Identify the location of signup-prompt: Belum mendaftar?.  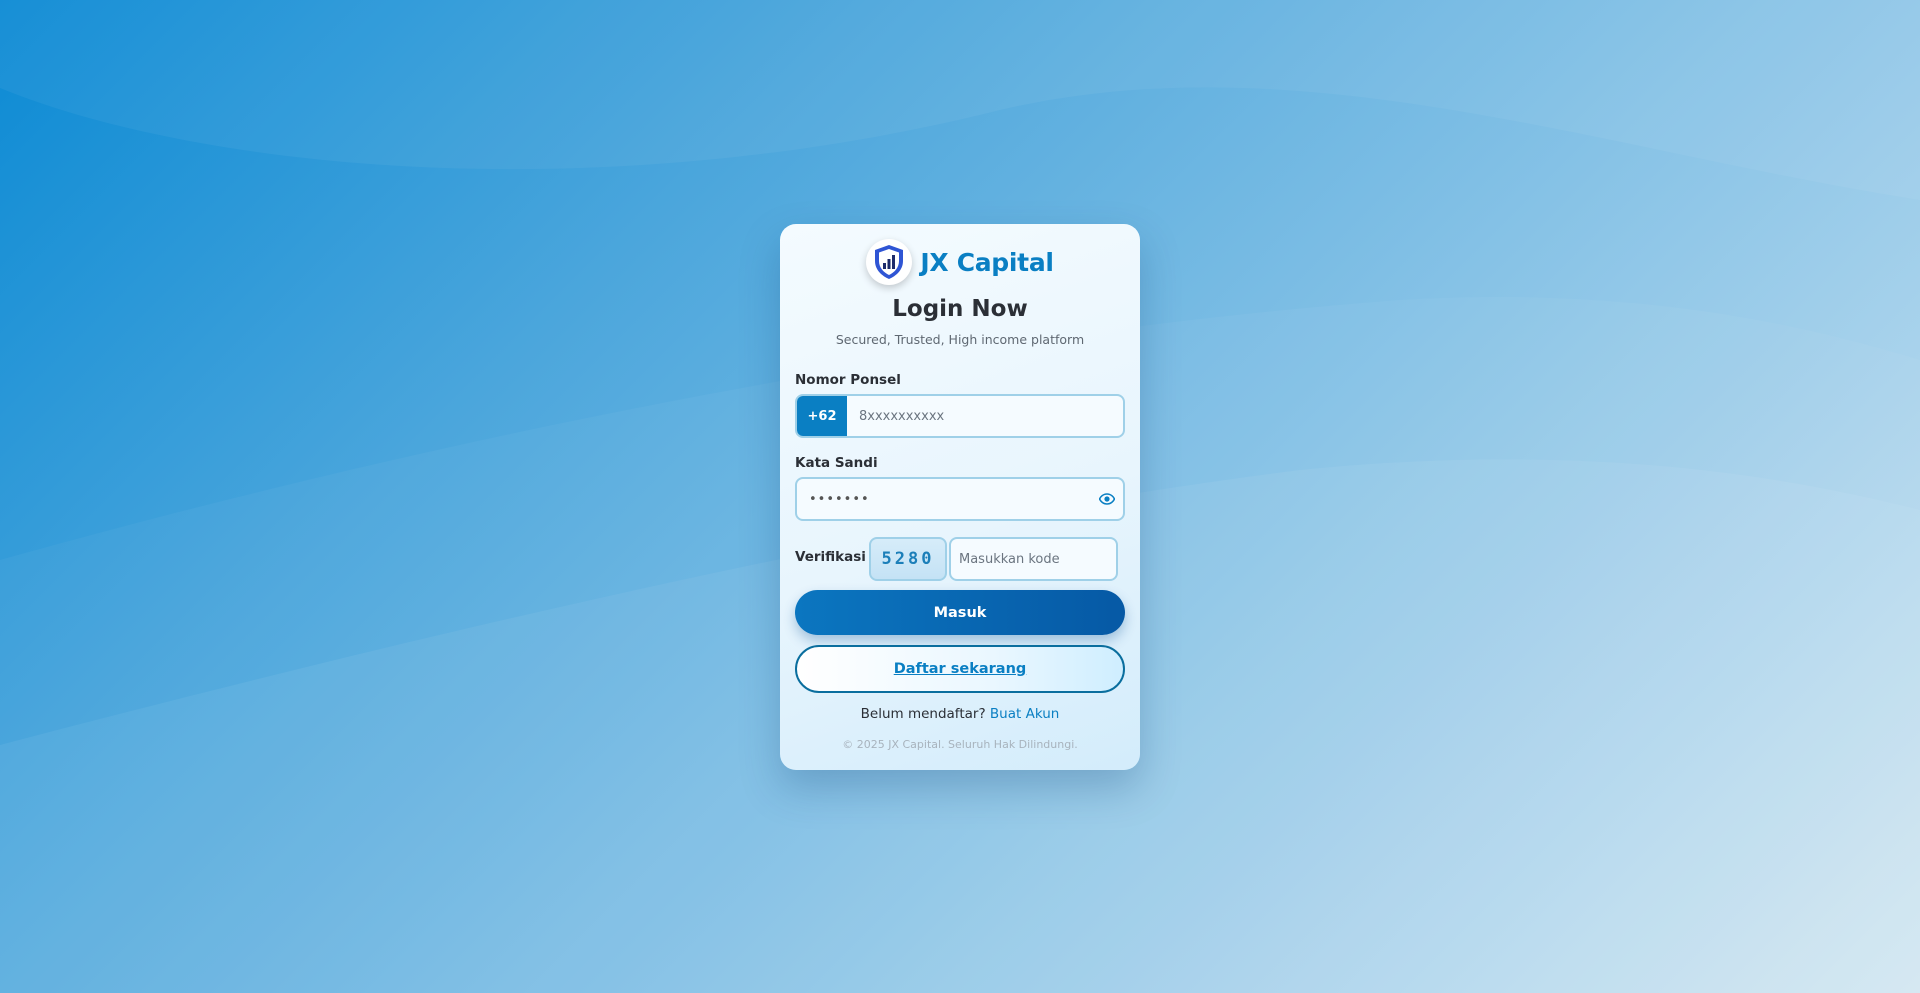
(923, 714).